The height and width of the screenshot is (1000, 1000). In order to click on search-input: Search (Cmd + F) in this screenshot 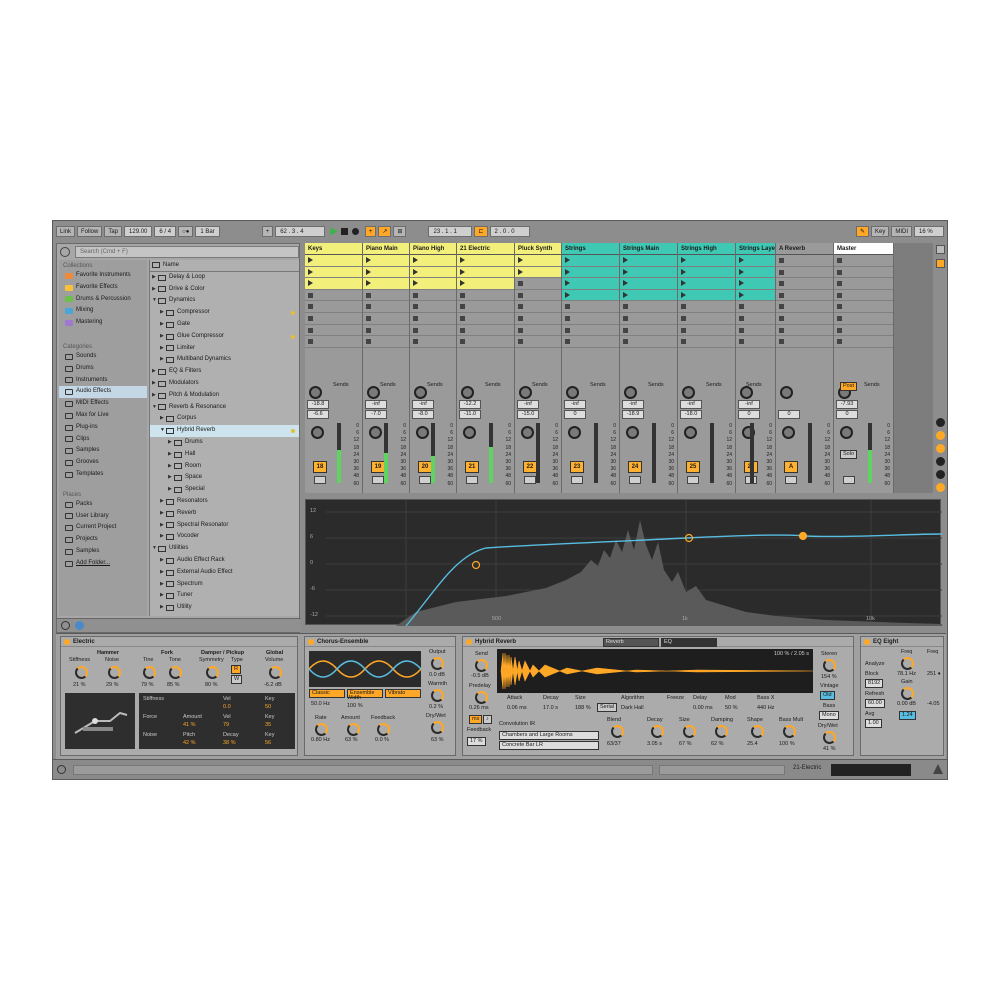, I will do `click(187, 252)`.